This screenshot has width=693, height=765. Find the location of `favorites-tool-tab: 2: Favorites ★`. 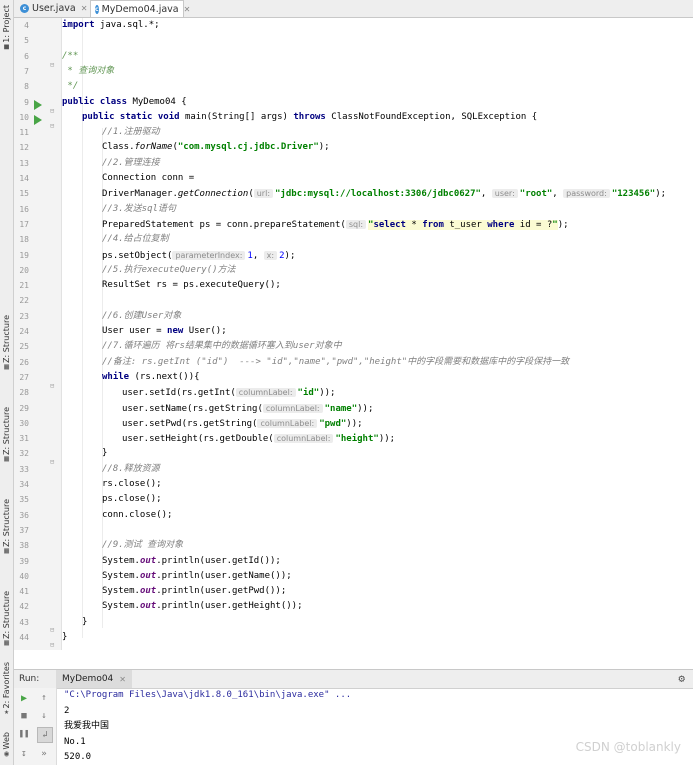

favorites-tool-tab: 2: Favorites ★ is located at coordinates (6, 689).